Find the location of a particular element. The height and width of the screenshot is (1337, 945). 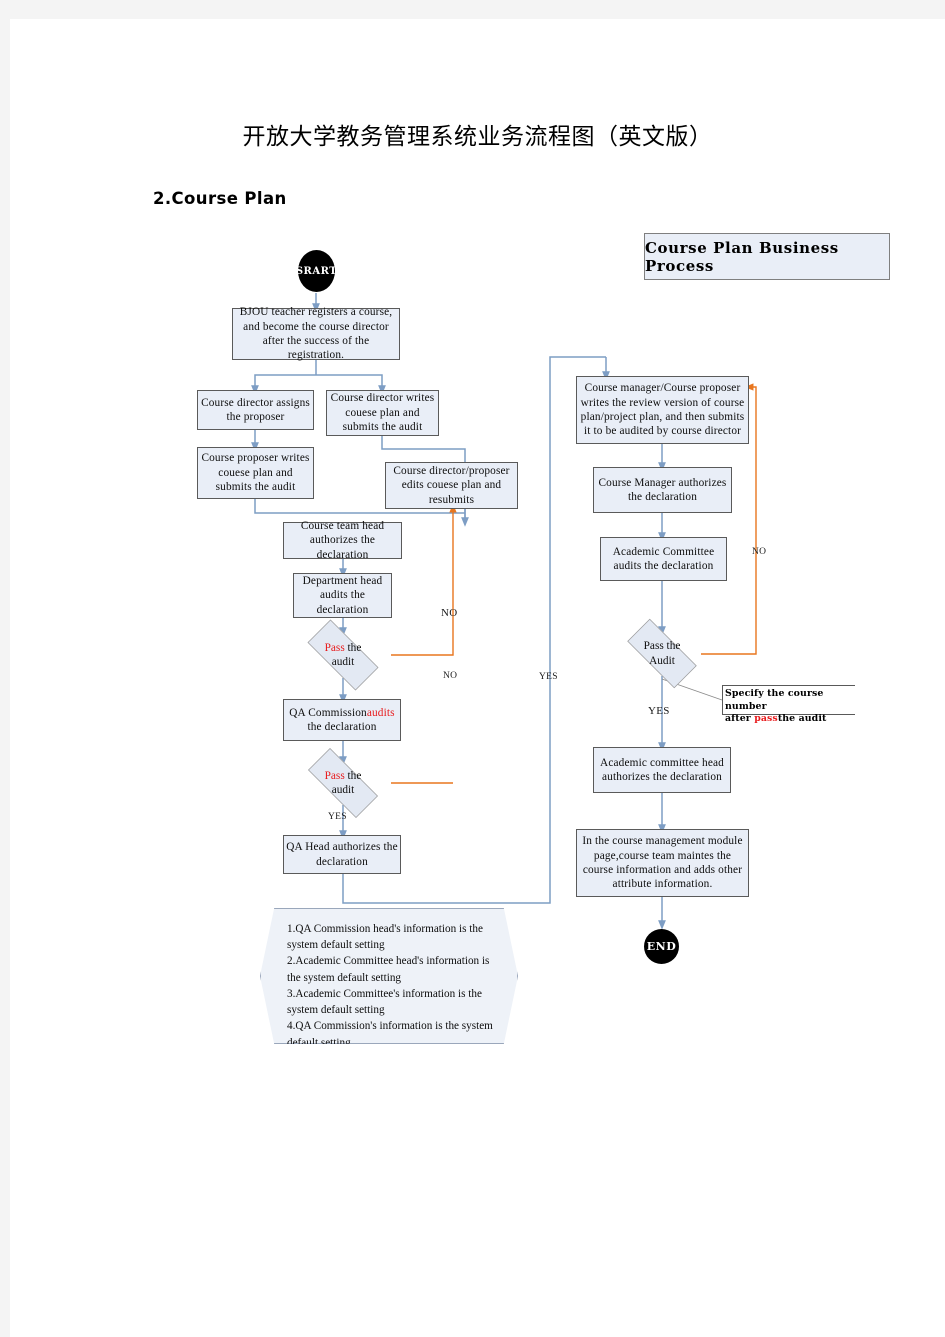

start-terminator: SRART is located at coordinates (316, 271).